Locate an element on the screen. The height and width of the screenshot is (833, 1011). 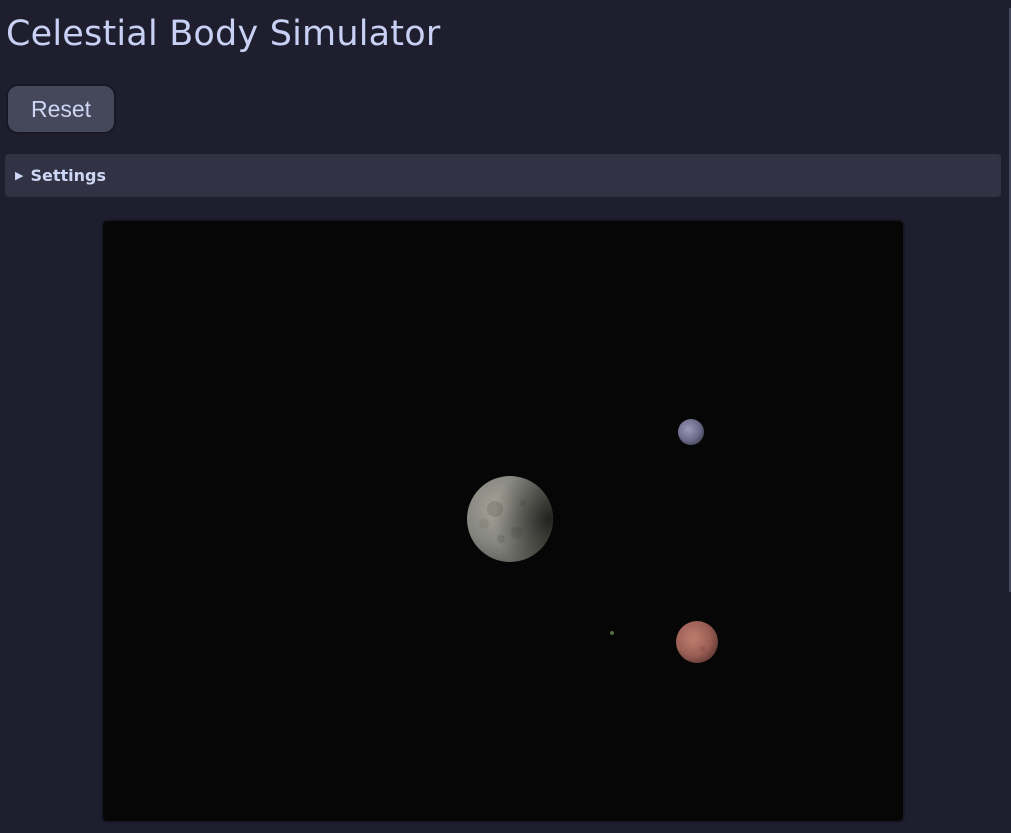
simulation-svg is located at coordinates (592, 541).